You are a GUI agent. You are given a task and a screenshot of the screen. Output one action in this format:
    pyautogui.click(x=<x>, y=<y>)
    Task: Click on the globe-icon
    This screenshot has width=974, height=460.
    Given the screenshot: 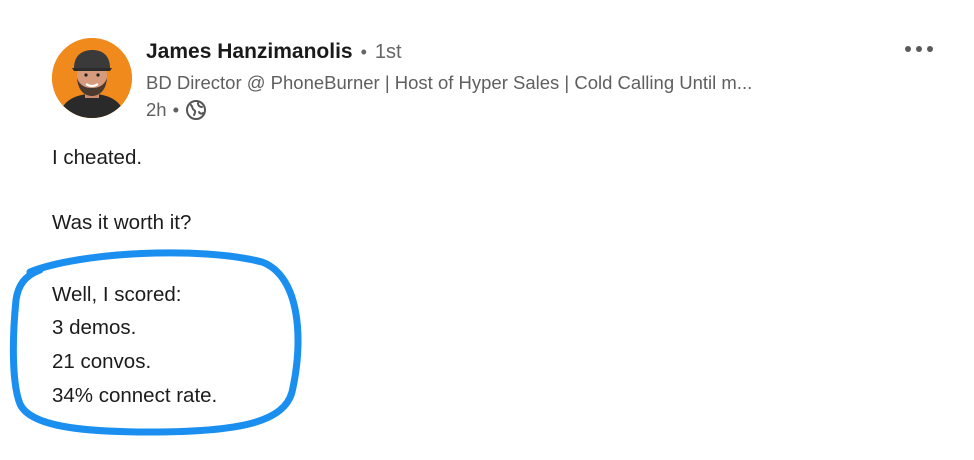 What is the action you would take?
    pyautogui.click(x=196, y=110)
    